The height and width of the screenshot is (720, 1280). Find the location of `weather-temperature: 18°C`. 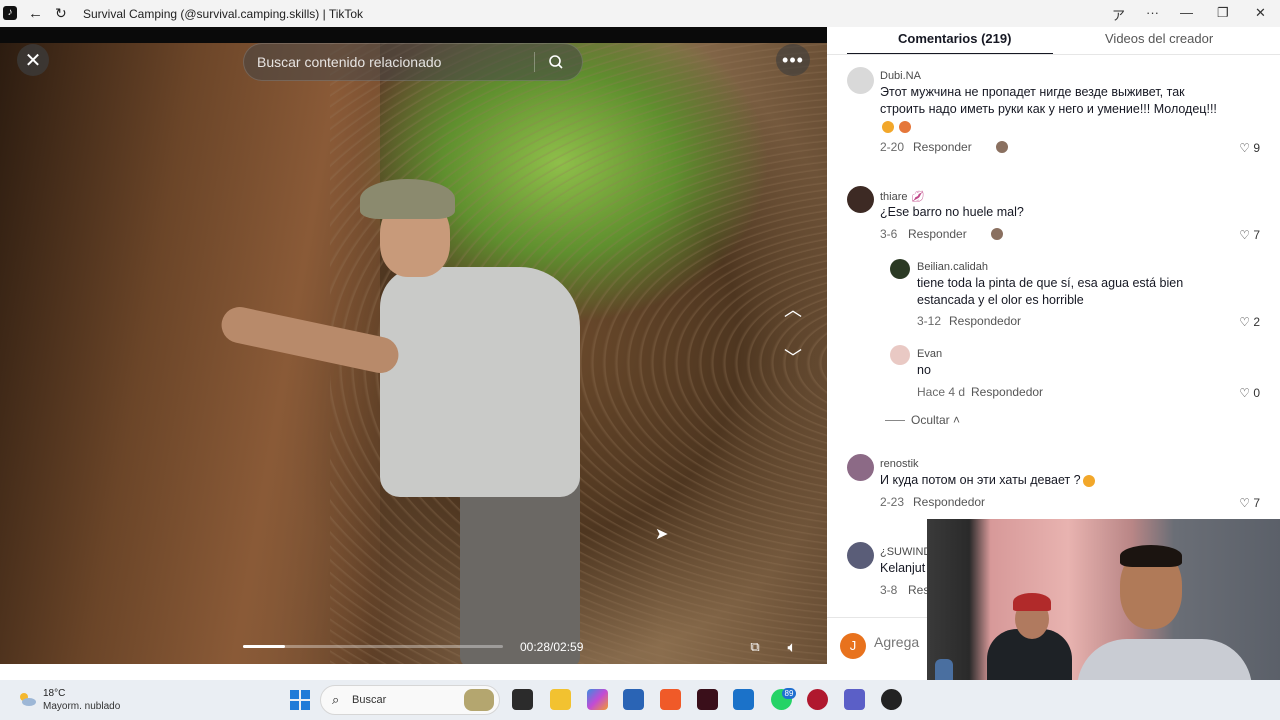

weather-temperature: 18°C is located at coordinates (54, 693).